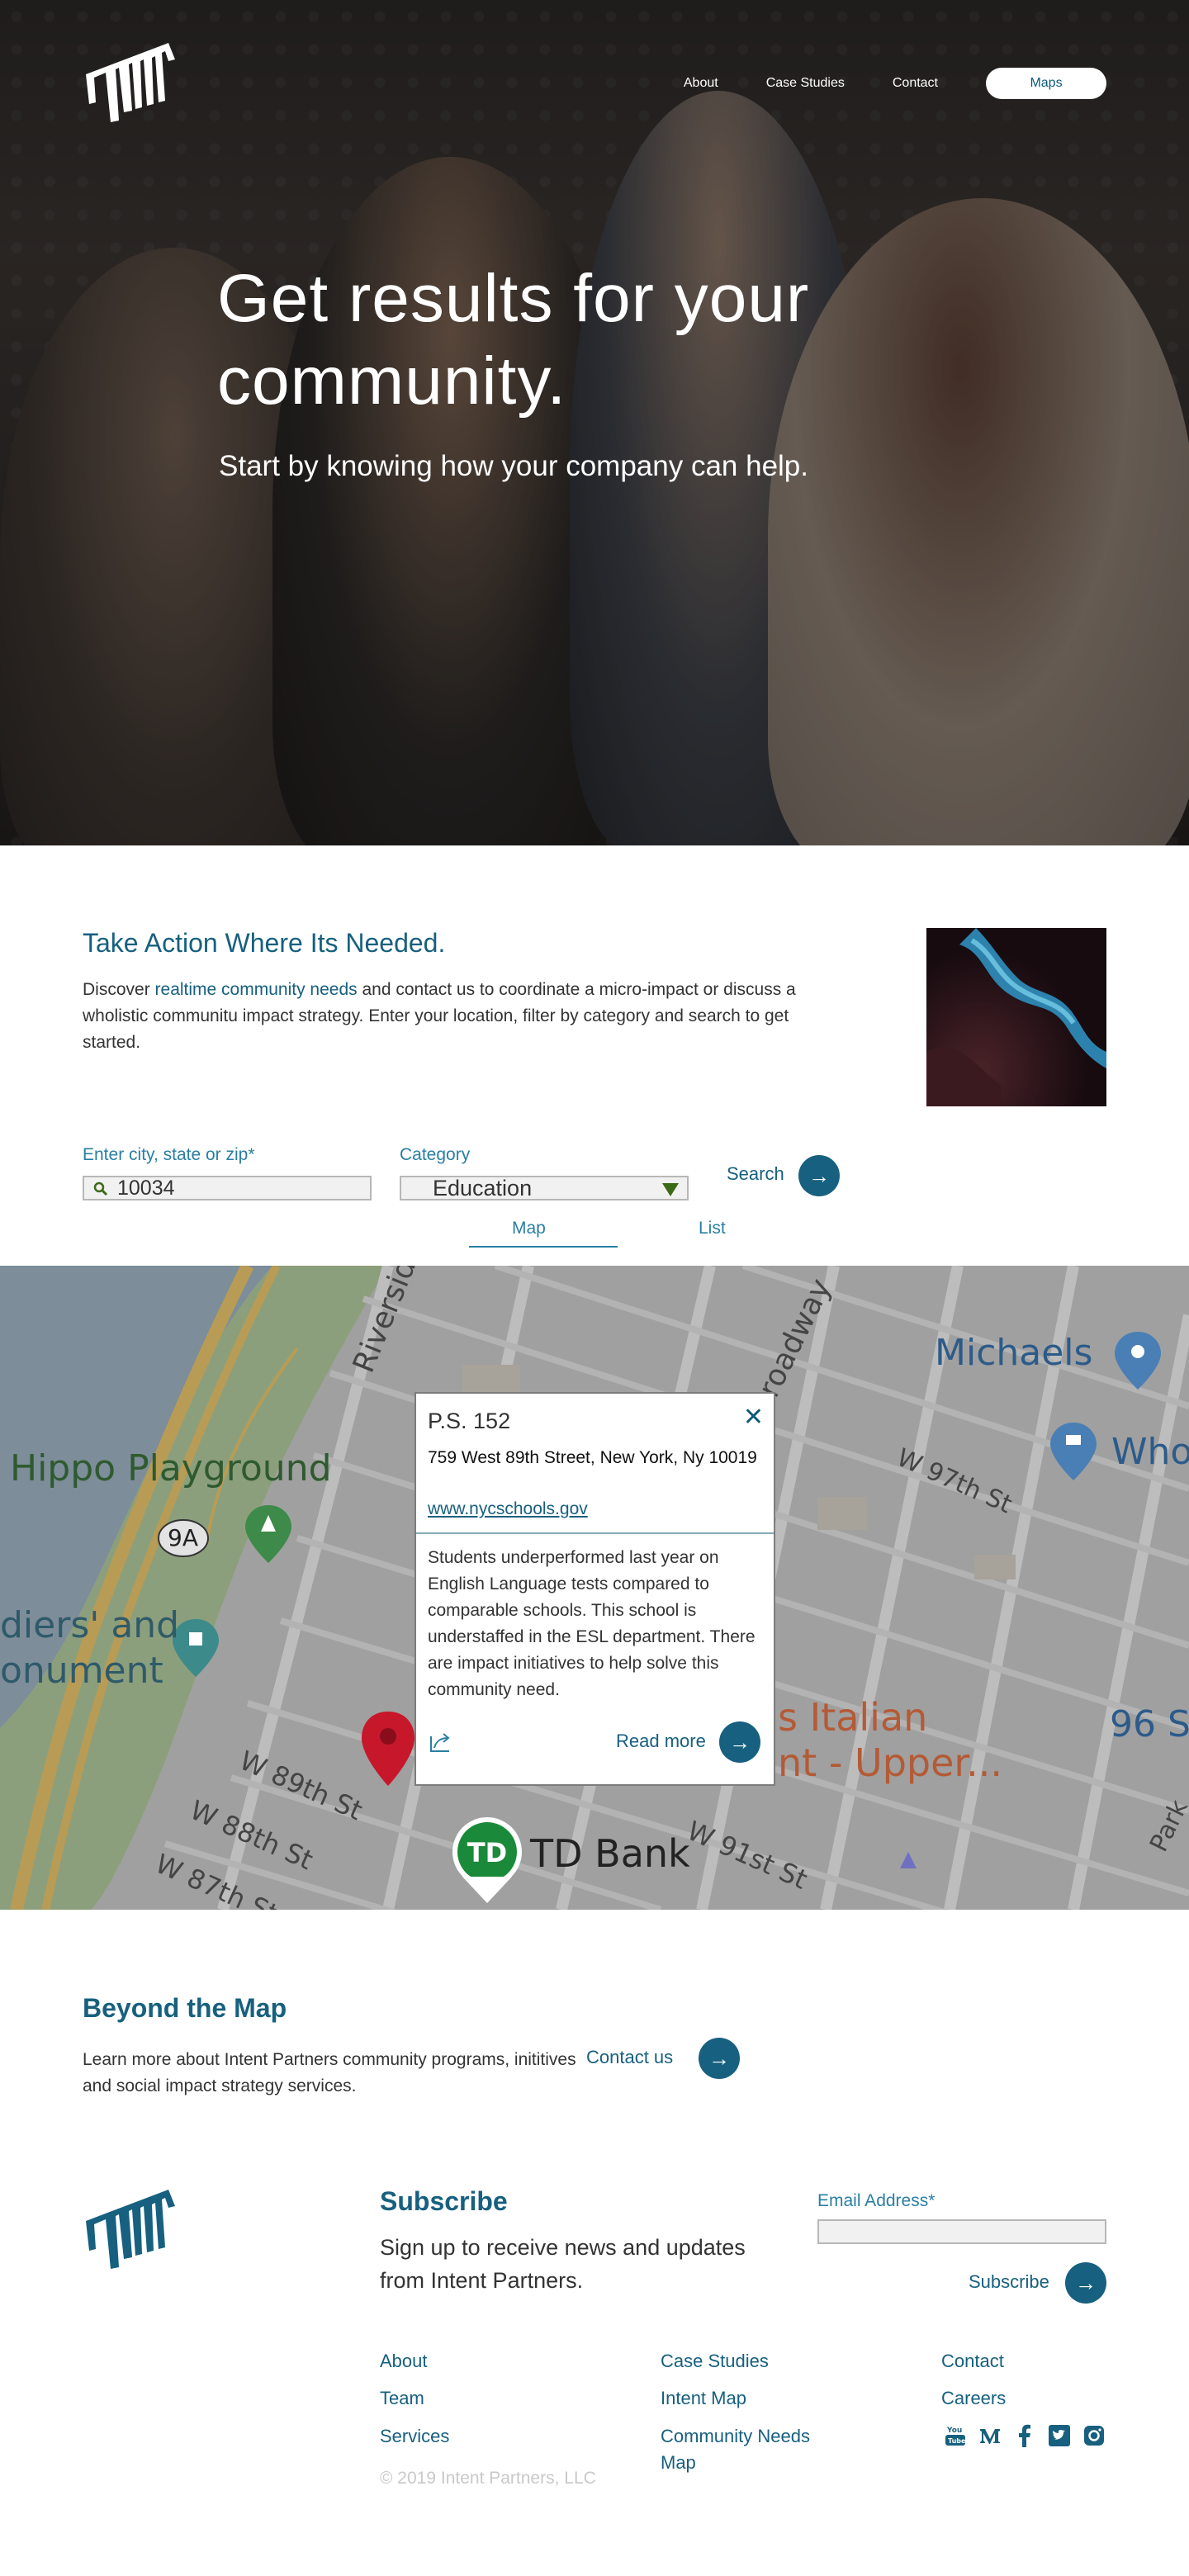 Image resolution: width=1189 pixels, height=2576 pixels. What do you see at coordinates (100, 1188) in the screenshot?
I see `search-icon` at bounding box center [100, 1188].